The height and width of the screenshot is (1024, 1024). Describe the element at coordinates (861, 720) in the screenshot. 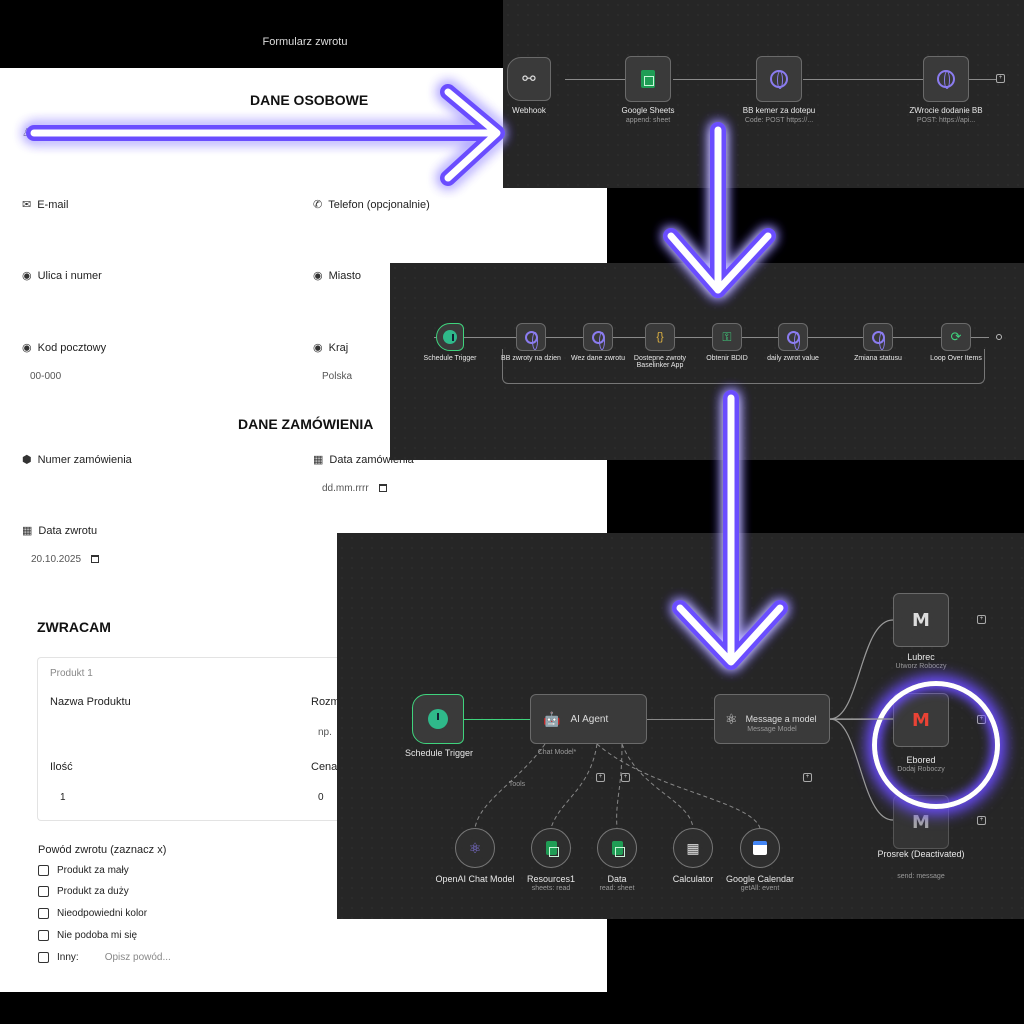

I see `gmail-connectors` at that location.